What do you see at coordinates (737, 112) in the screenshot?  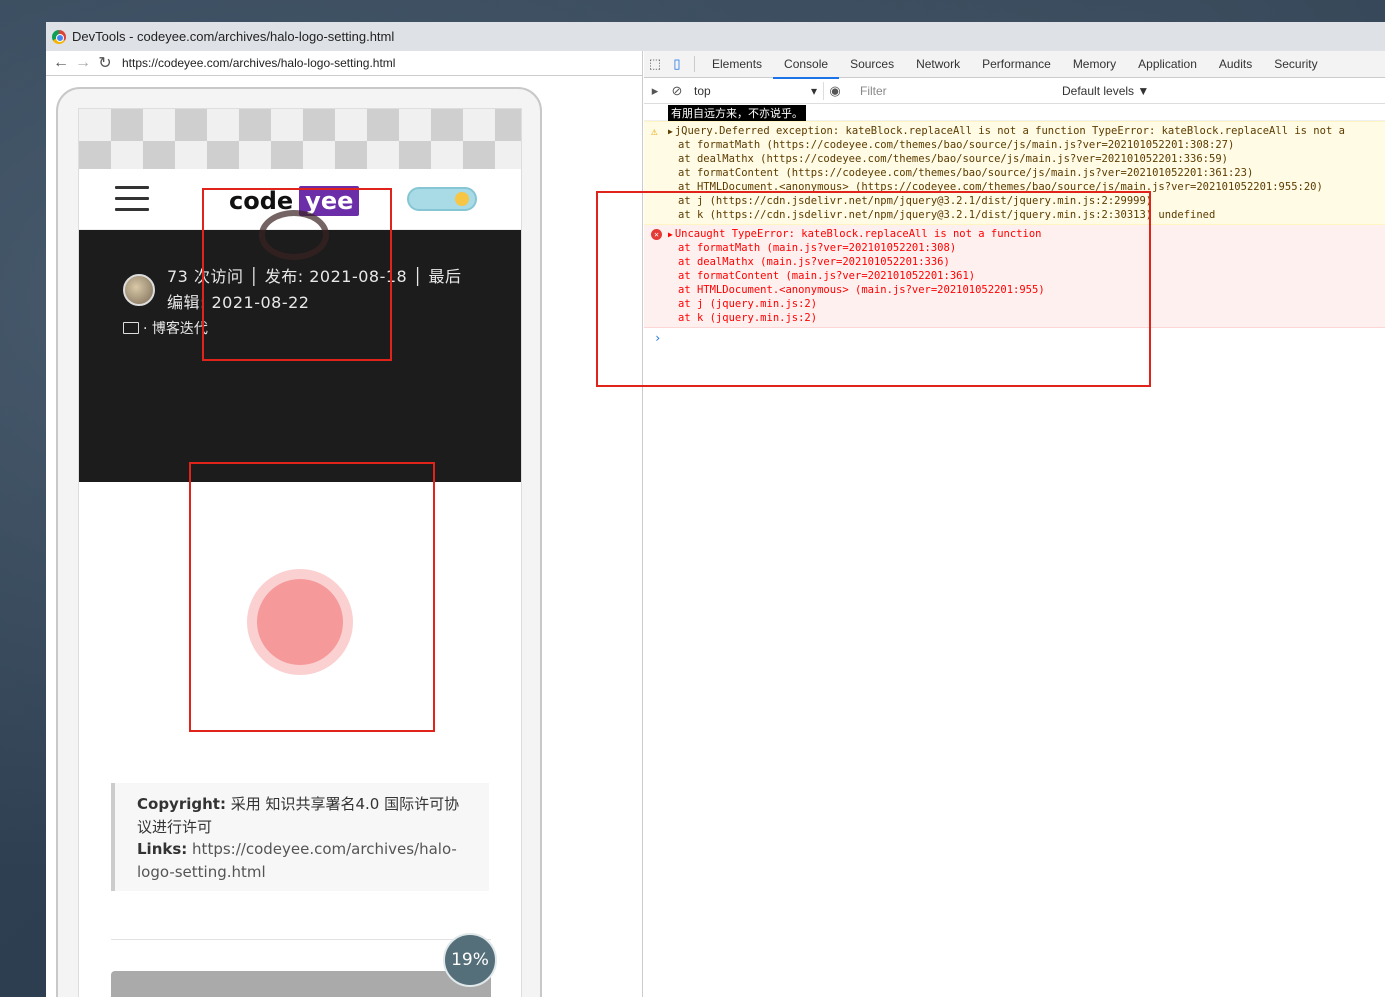 I see `highlighted-text: 有朋自远方来，不亦说乎。` at bounding box center [737, 112].